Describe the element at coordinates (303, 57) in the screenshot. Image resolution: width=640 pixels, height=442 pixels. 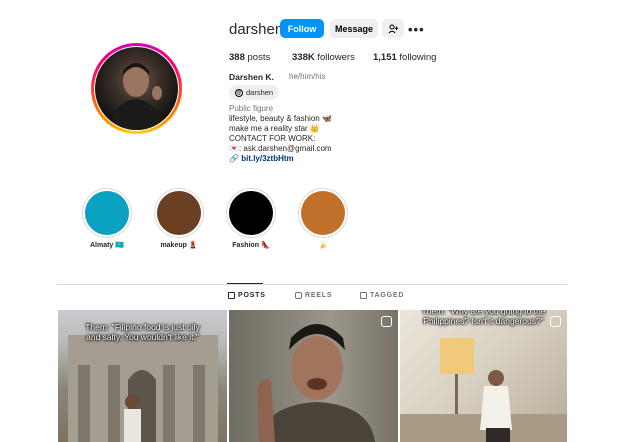
I see `followers-count-value: 338K` at that location.